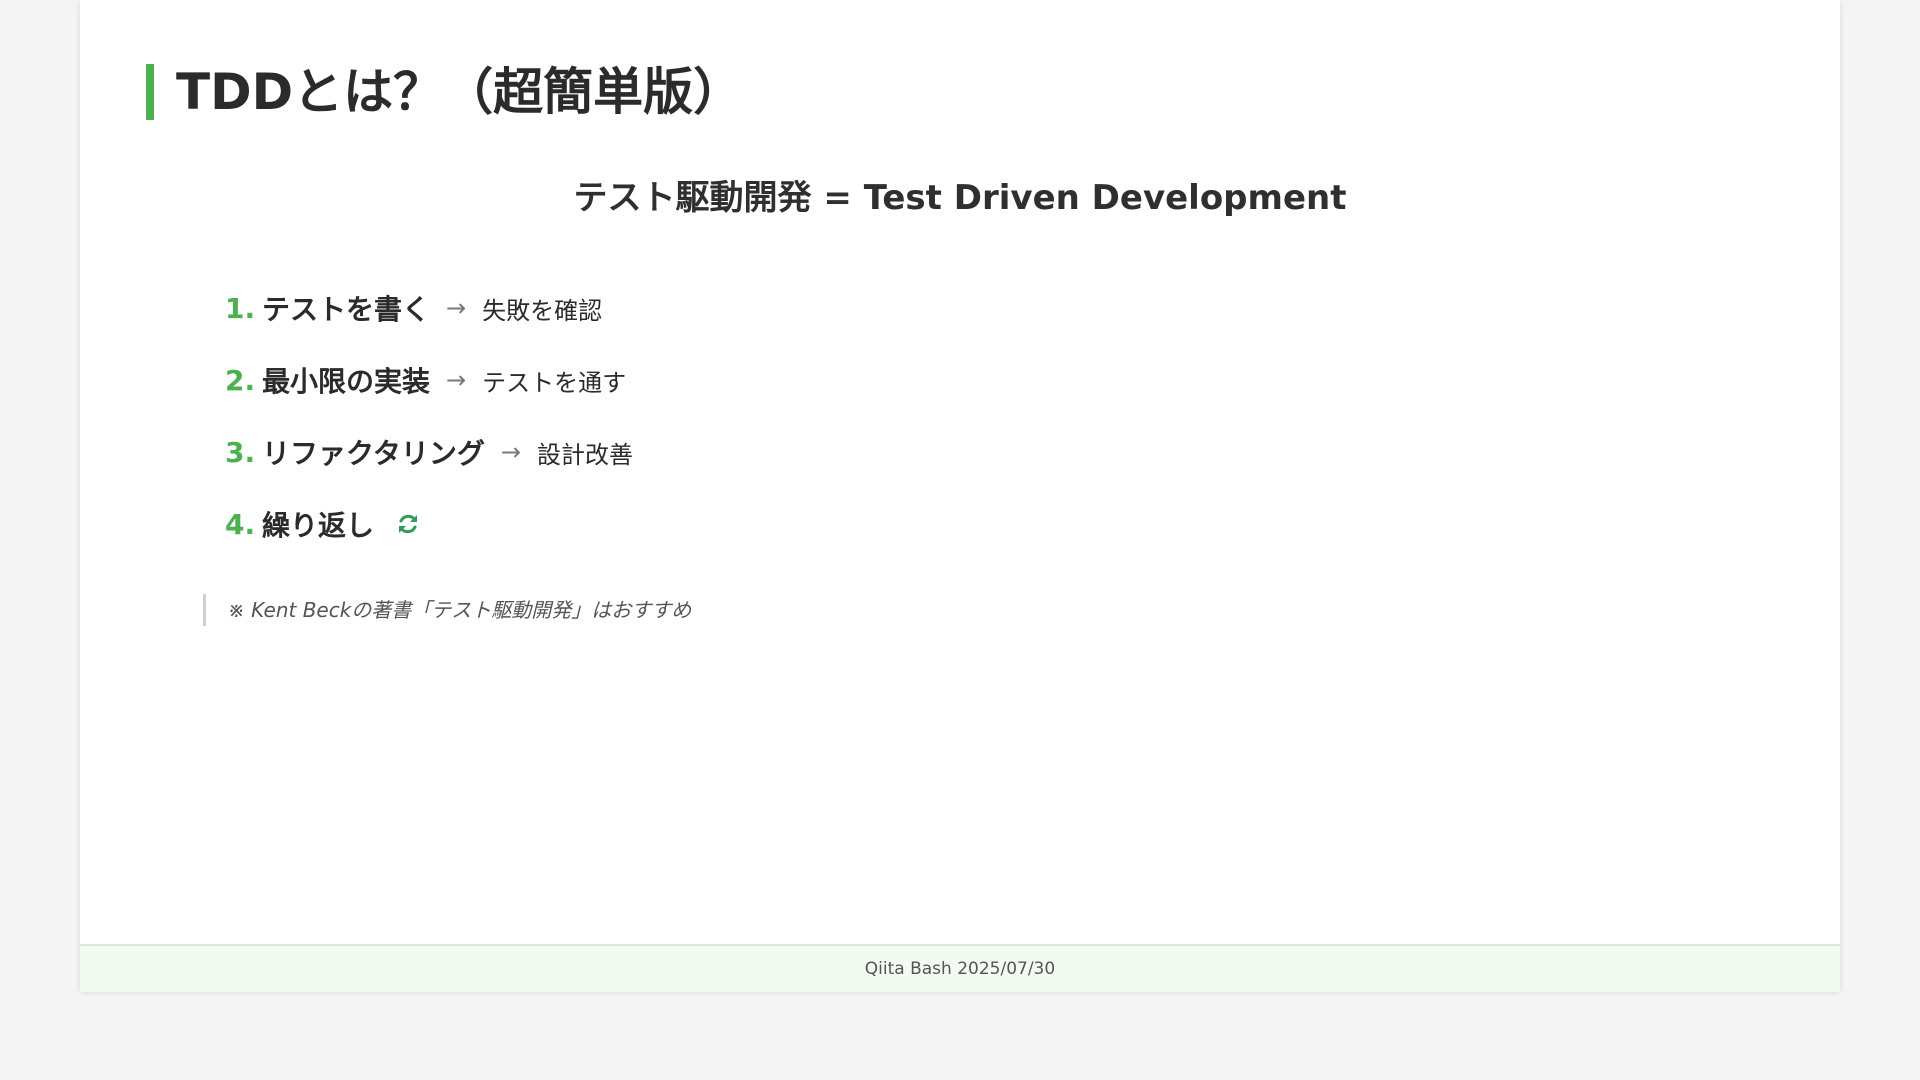 The height and width of the screenshot is (1080, 1920). Describe the element at coordinates (240, 452) in the screenshot. I see `step-number: 3.` at that location.